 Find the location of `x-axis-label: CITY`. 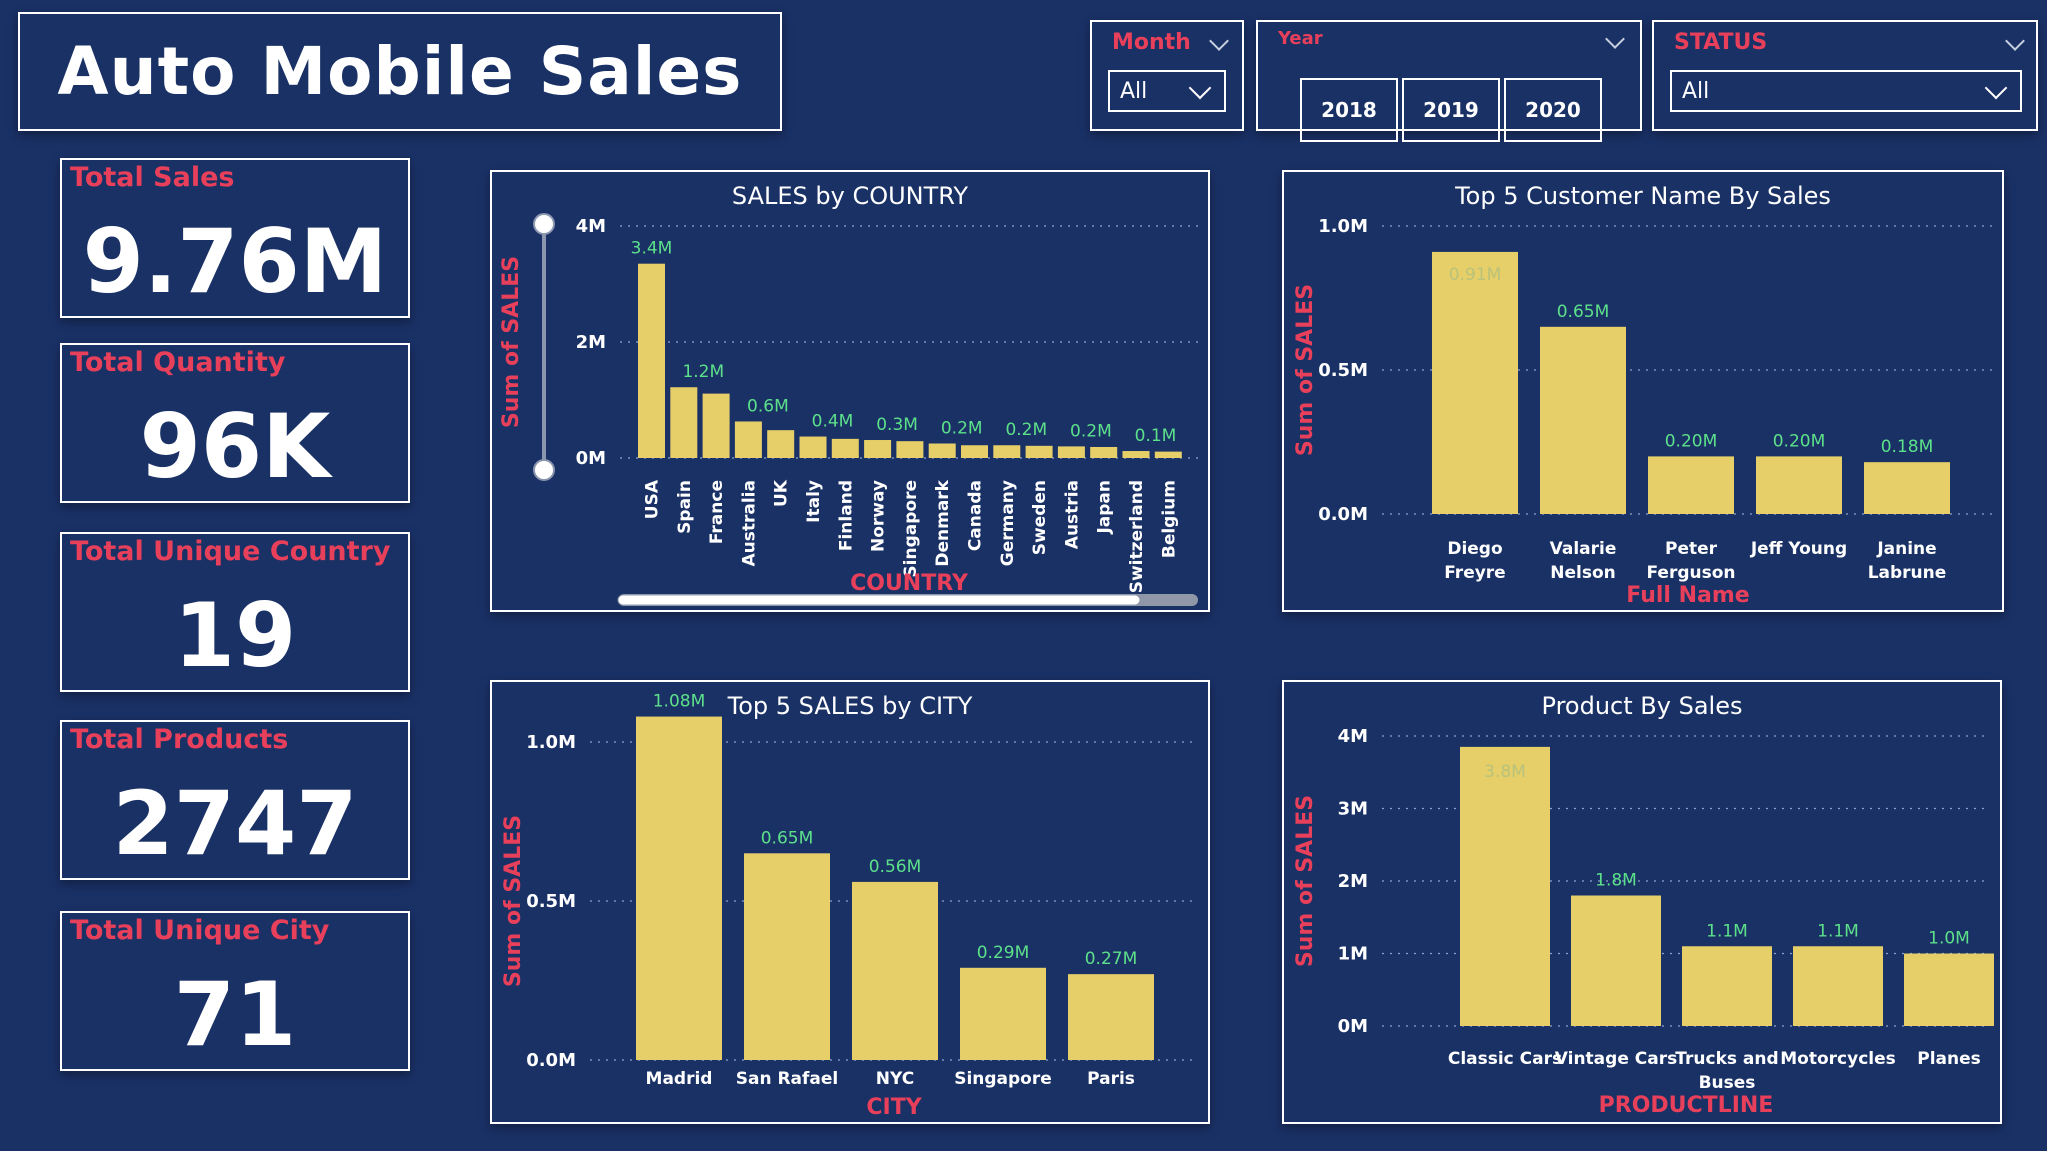

x-axis-label: CITY is located at coordinates (894, 1107).